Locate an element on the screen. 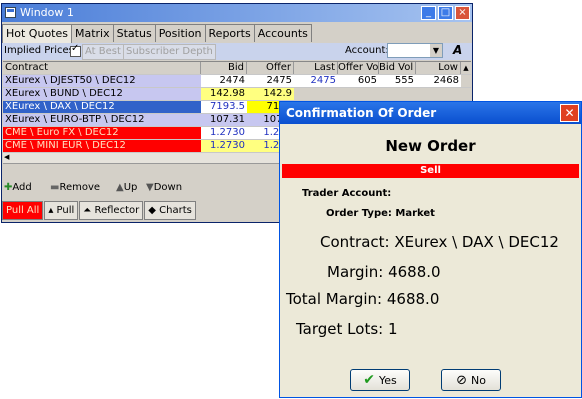 This screenshot has width=582, height=399. col-offer: Offer is located at coordinates (270, 68).